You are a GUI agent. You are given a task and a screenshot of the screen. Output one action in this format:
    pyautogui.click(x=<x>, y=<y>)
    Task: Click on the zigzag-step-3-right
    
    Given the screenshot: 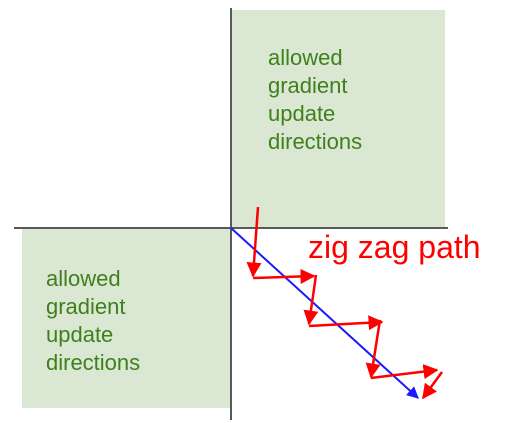 What is the action you would take?
    pyautogui.click(x=404, y=372)
    